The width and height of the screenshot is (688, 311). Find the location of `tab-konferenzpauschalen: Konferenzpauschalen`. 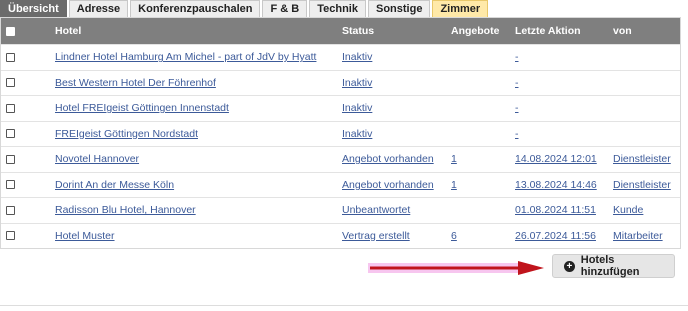

tab-konferenzpauschalen: Konferenzpauschalen is located at coordinates (195, 8).